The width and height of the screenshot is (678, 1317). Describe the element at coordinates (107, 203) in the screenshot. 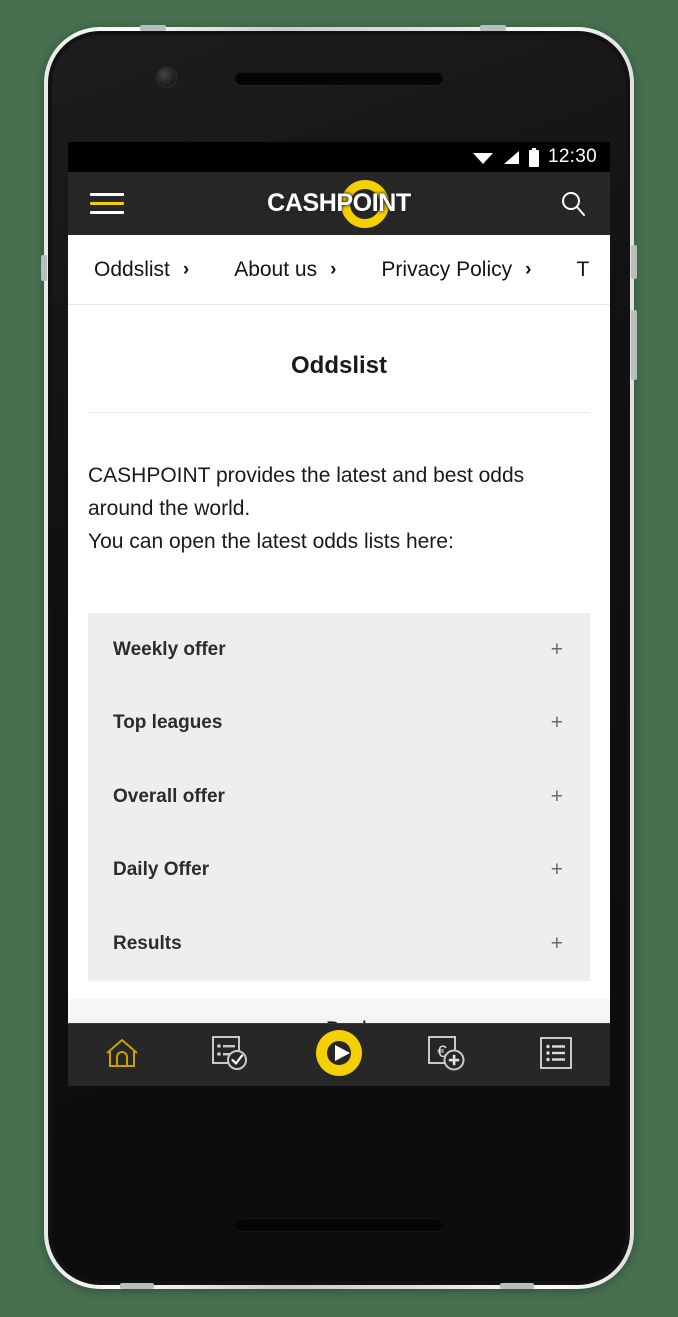

I see `hamburger-menu-icon` at that location.